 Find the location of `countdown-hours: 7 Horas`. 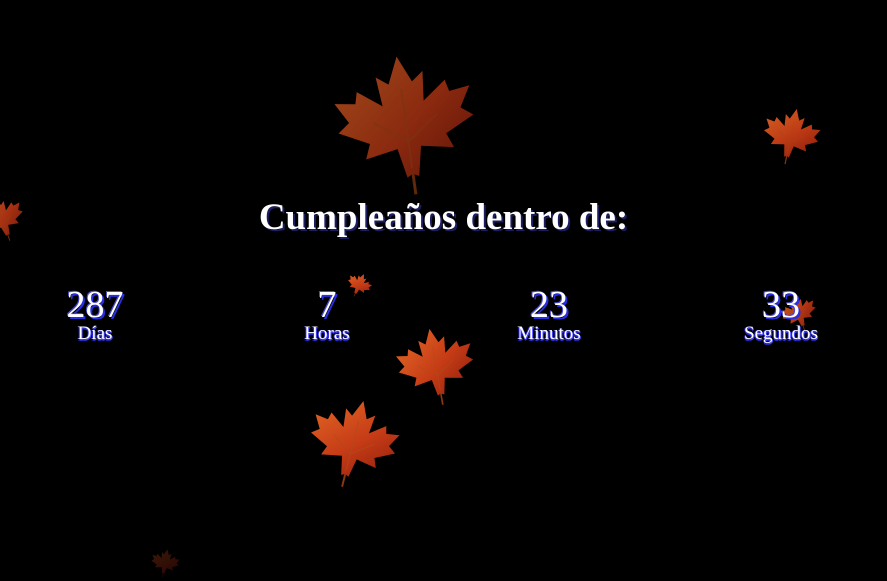

countdown-hours: 7 Horas is located at coordinates (327, 314).